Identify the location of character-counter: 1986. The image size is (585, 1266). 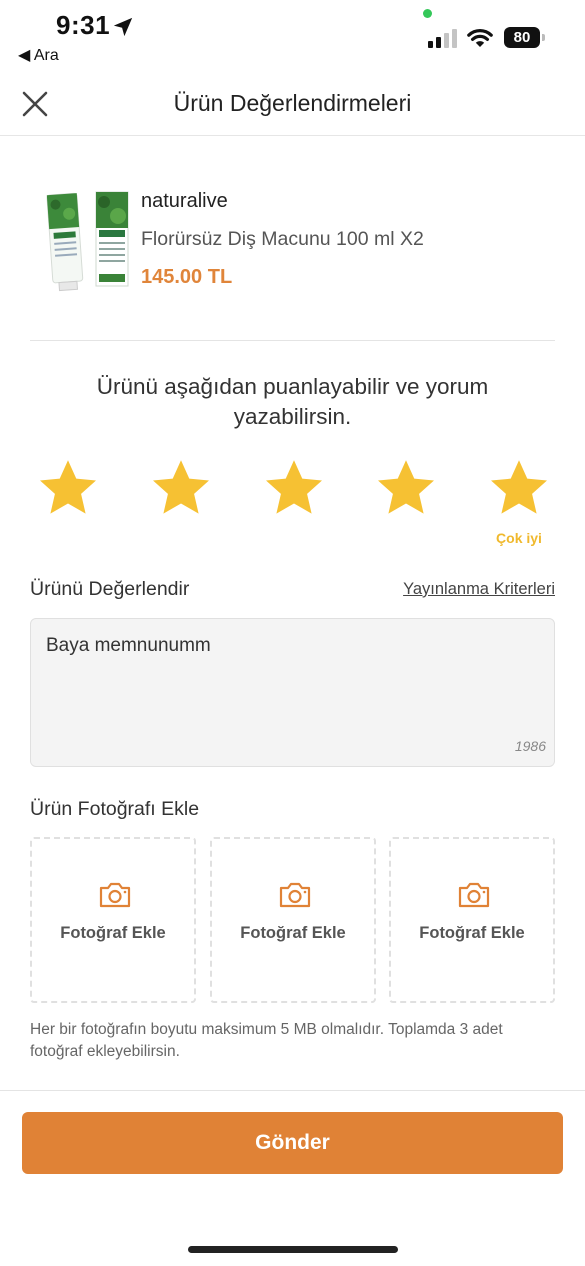
(530, 746).